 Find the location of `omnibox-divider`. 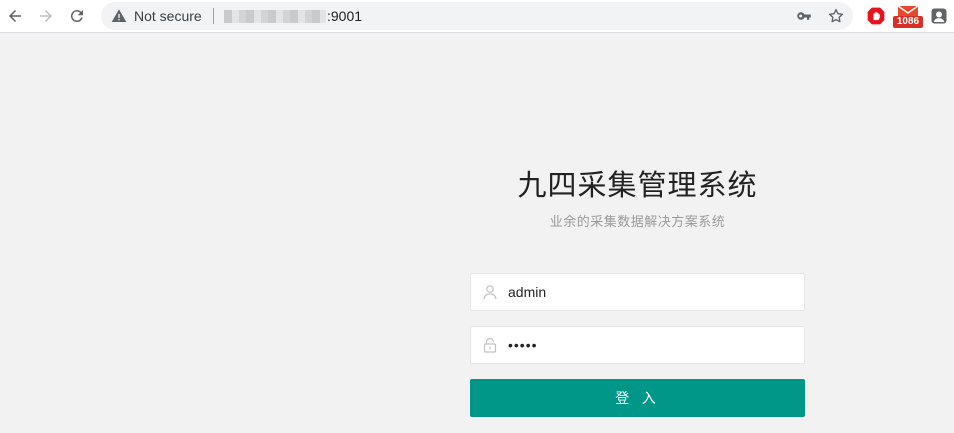

omnibox-divider is located at coordinates (213, 16).